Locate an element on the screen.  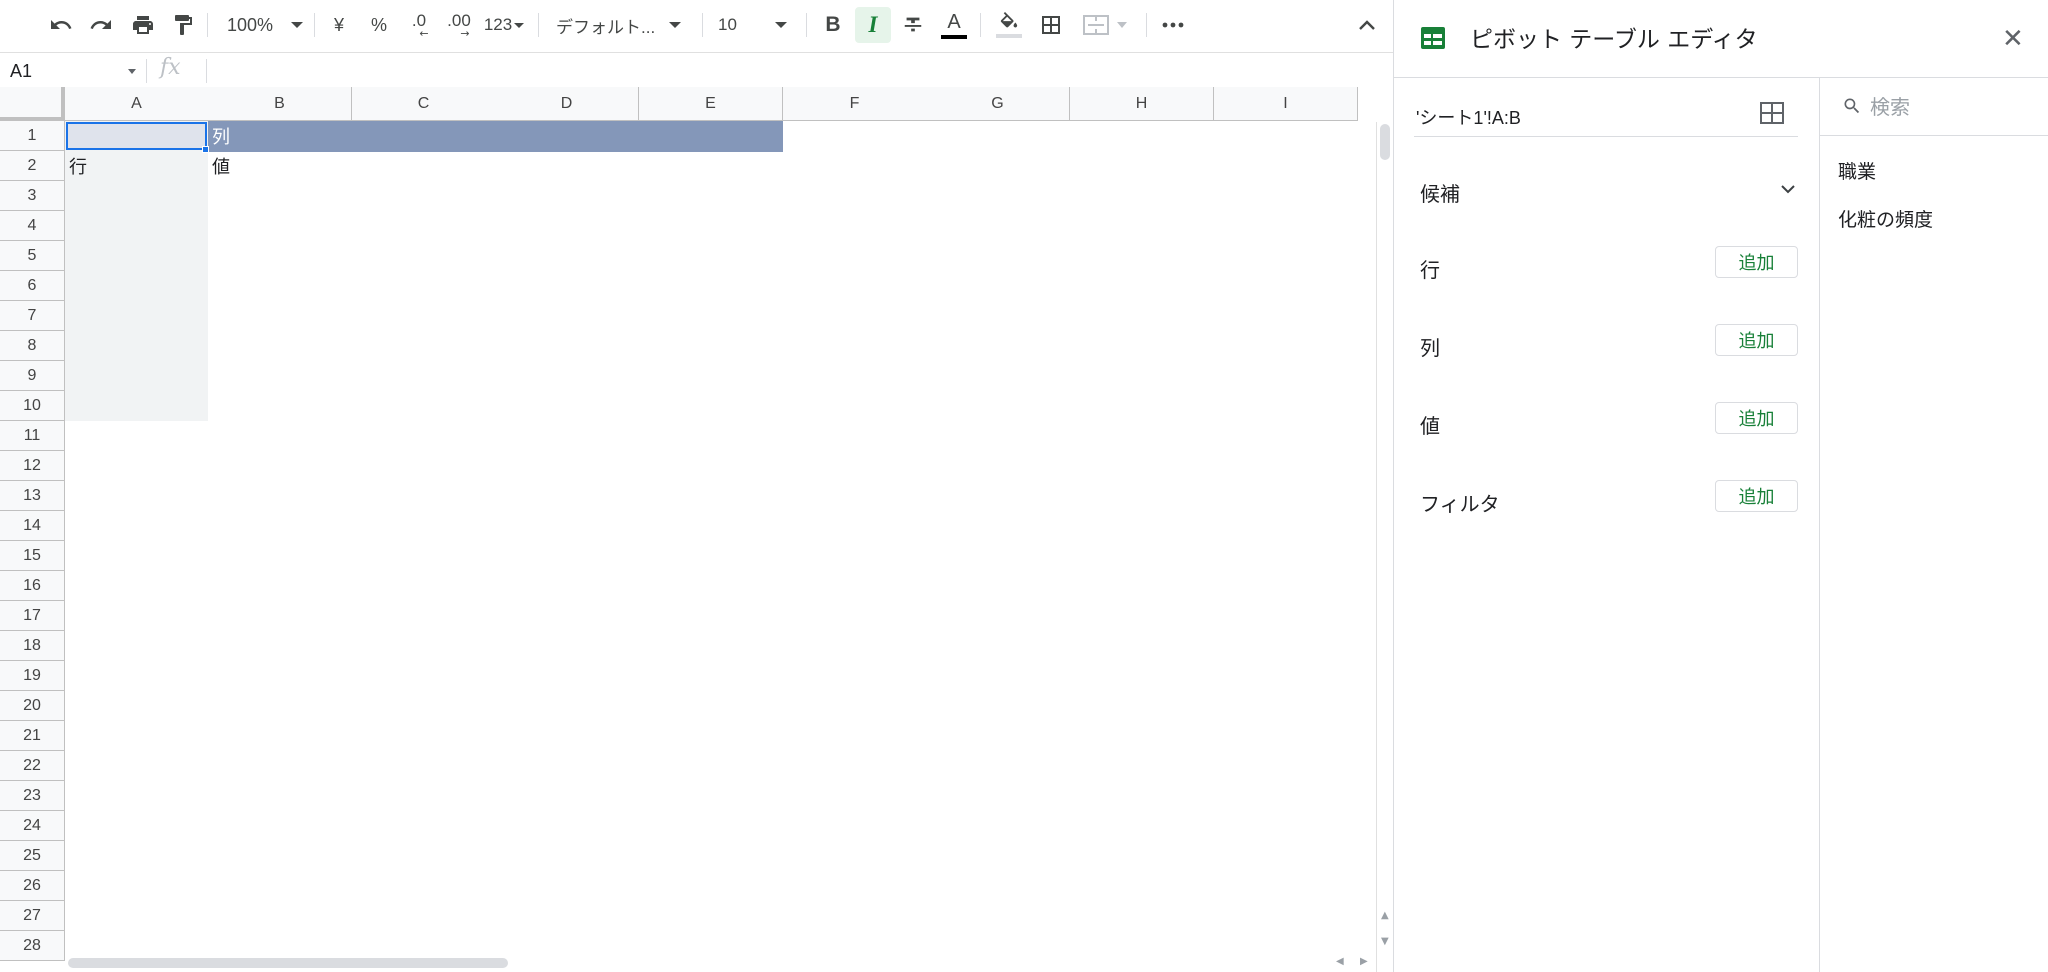
row-header: 24 is located at coordinates (32, 826).